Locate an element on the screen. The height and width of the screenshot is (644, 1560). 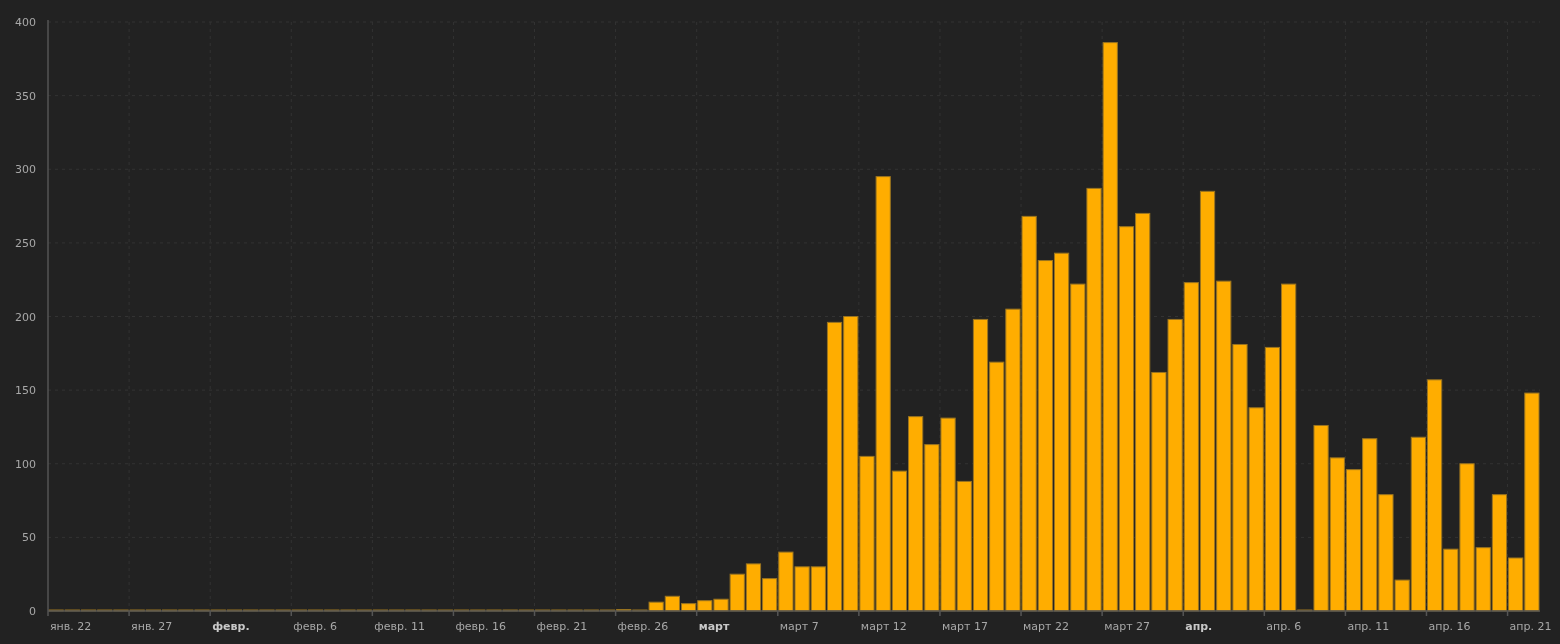
x-axis-label: апр. 16 is located at coordinates (1449, 626).